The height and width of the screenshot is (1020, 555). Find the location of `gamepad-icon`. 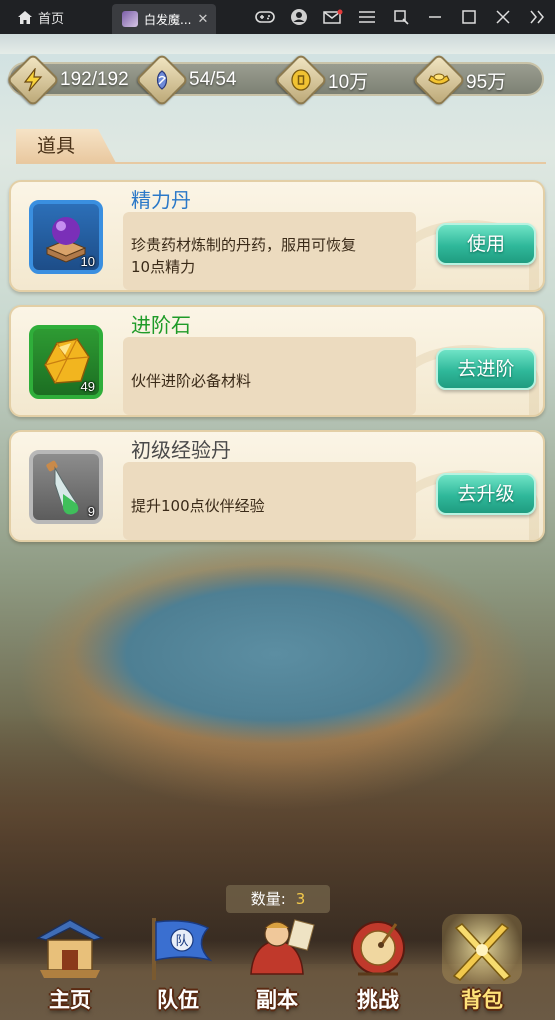

gamepad-icon is located at coordinates (265, 17).